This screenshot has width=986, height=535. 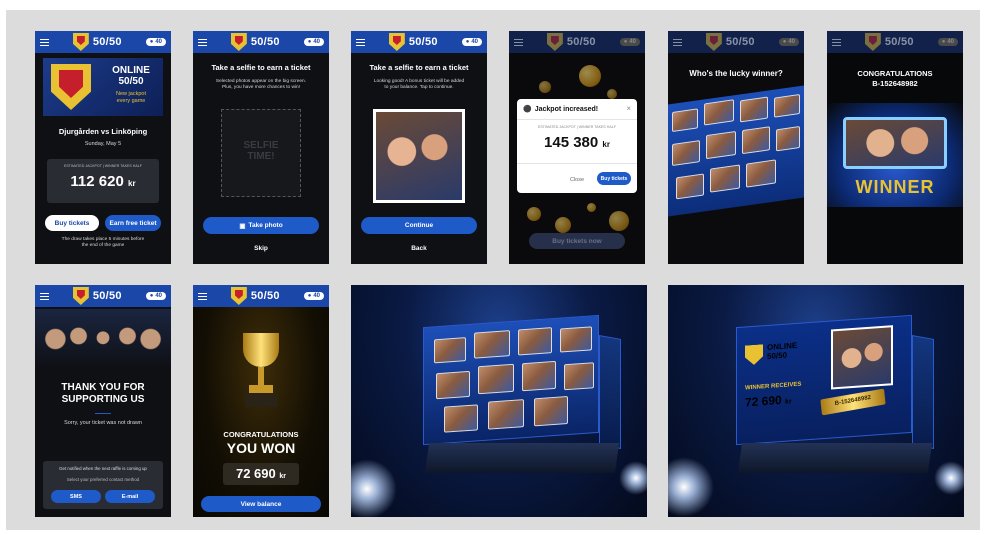 I want to click on not-drawn-text: Sorry, your ticket was not drawn, so click(x=103, y=423).